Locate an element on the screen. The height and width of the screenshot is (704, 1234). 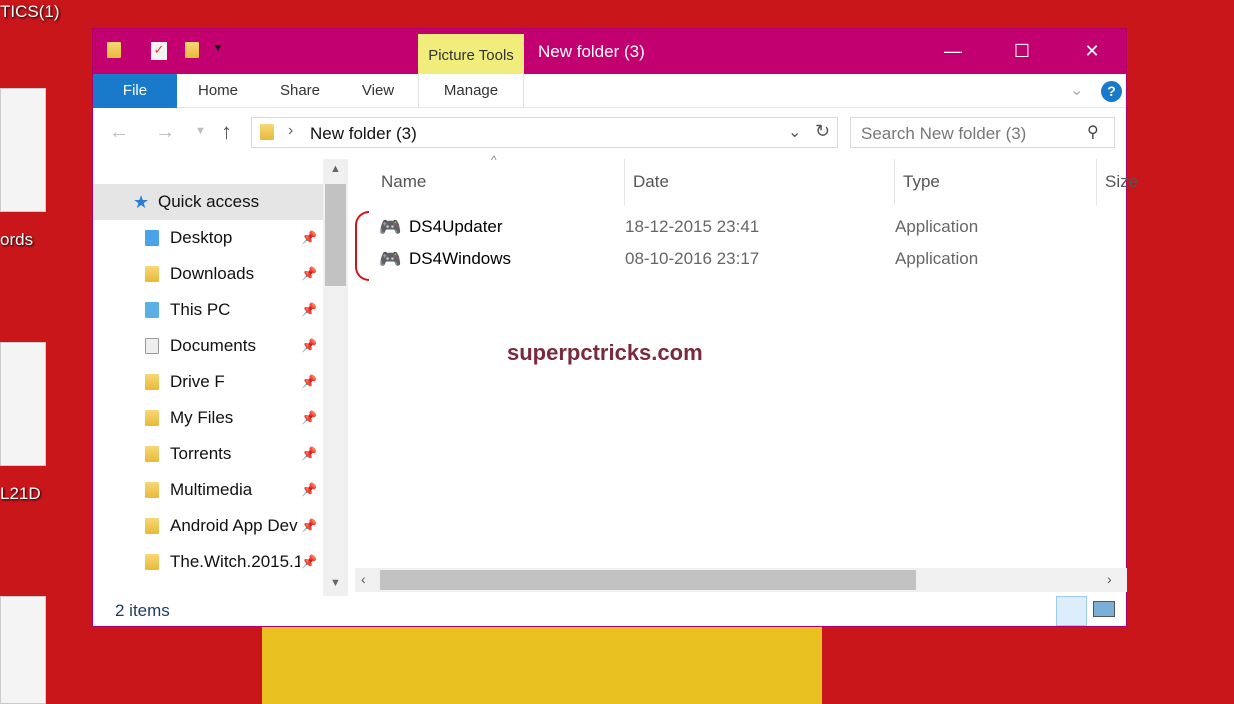
nav-item-the-witch: The.Witch.2015.1 📌 is located at coordinates (208, 562).